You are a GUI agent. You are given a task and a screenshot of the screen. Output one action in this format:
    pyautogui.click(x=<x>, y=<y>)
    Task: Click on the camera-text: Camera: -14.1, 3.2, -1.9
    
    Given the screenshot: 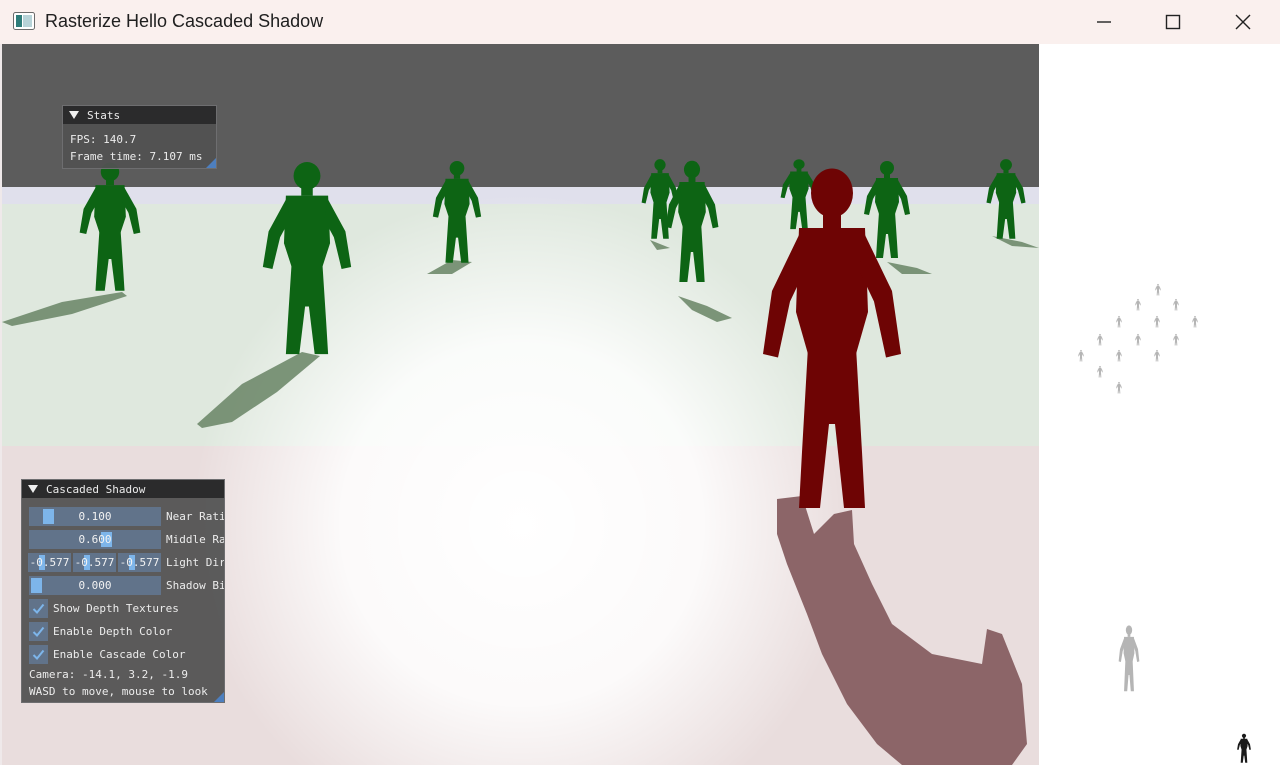 What is the action you would take?
    pyautogui.click(x=108, y=674)
    